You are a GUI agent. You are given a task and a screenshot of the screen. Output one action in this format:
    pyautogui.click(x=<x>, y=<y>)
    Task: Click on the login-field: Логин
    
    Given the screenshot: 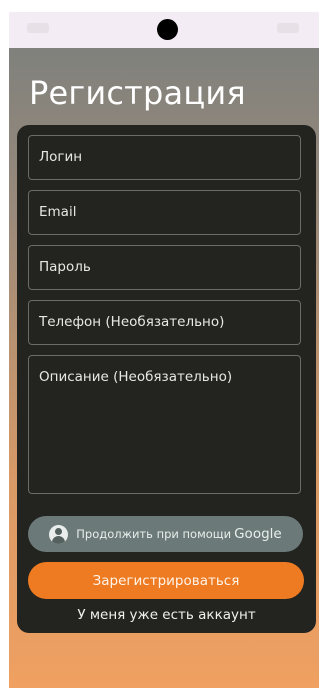 What is the action you would take?
    pyautogui.click(x=164, y=157)
    